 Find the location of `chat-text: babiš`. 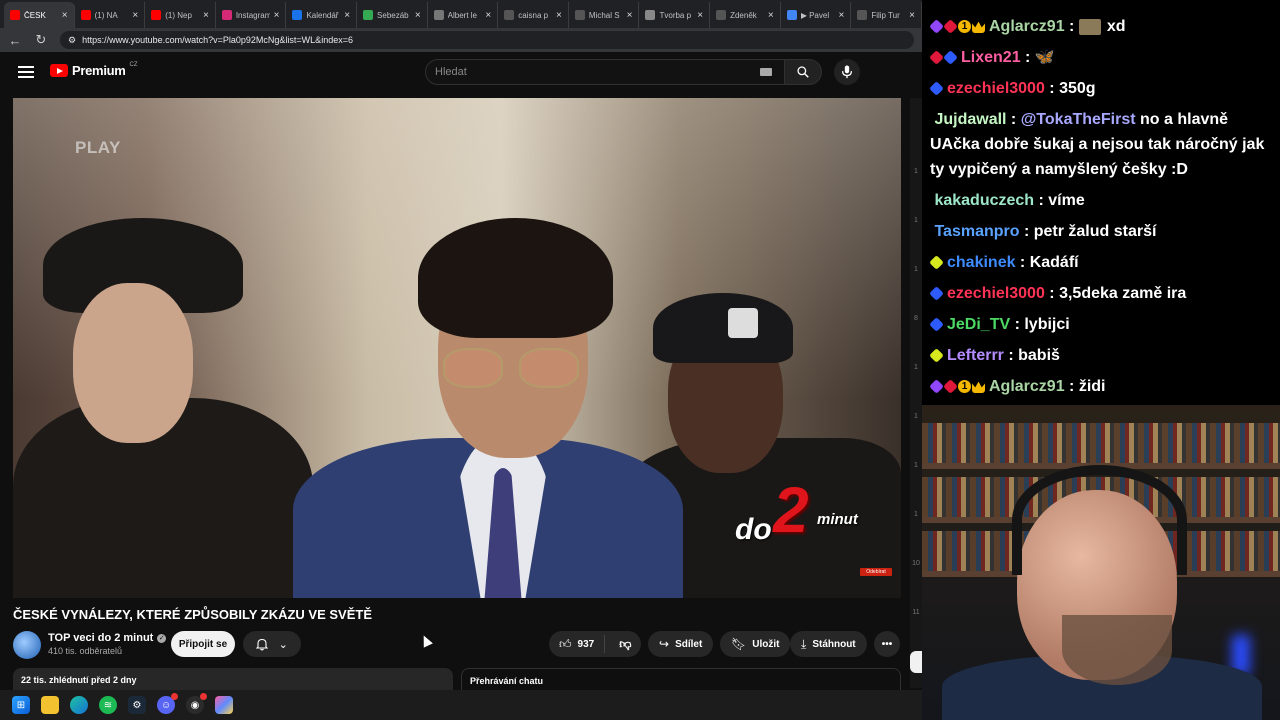

chat-text: babiš is located at coordinates (1039, 355).